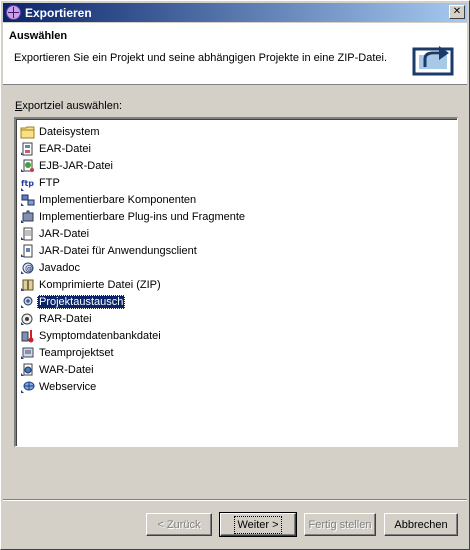  Describe the element at coordinates (236, 148) in the screenshot. I see `list-item-ear-datei: EAR-Datei` at that location.